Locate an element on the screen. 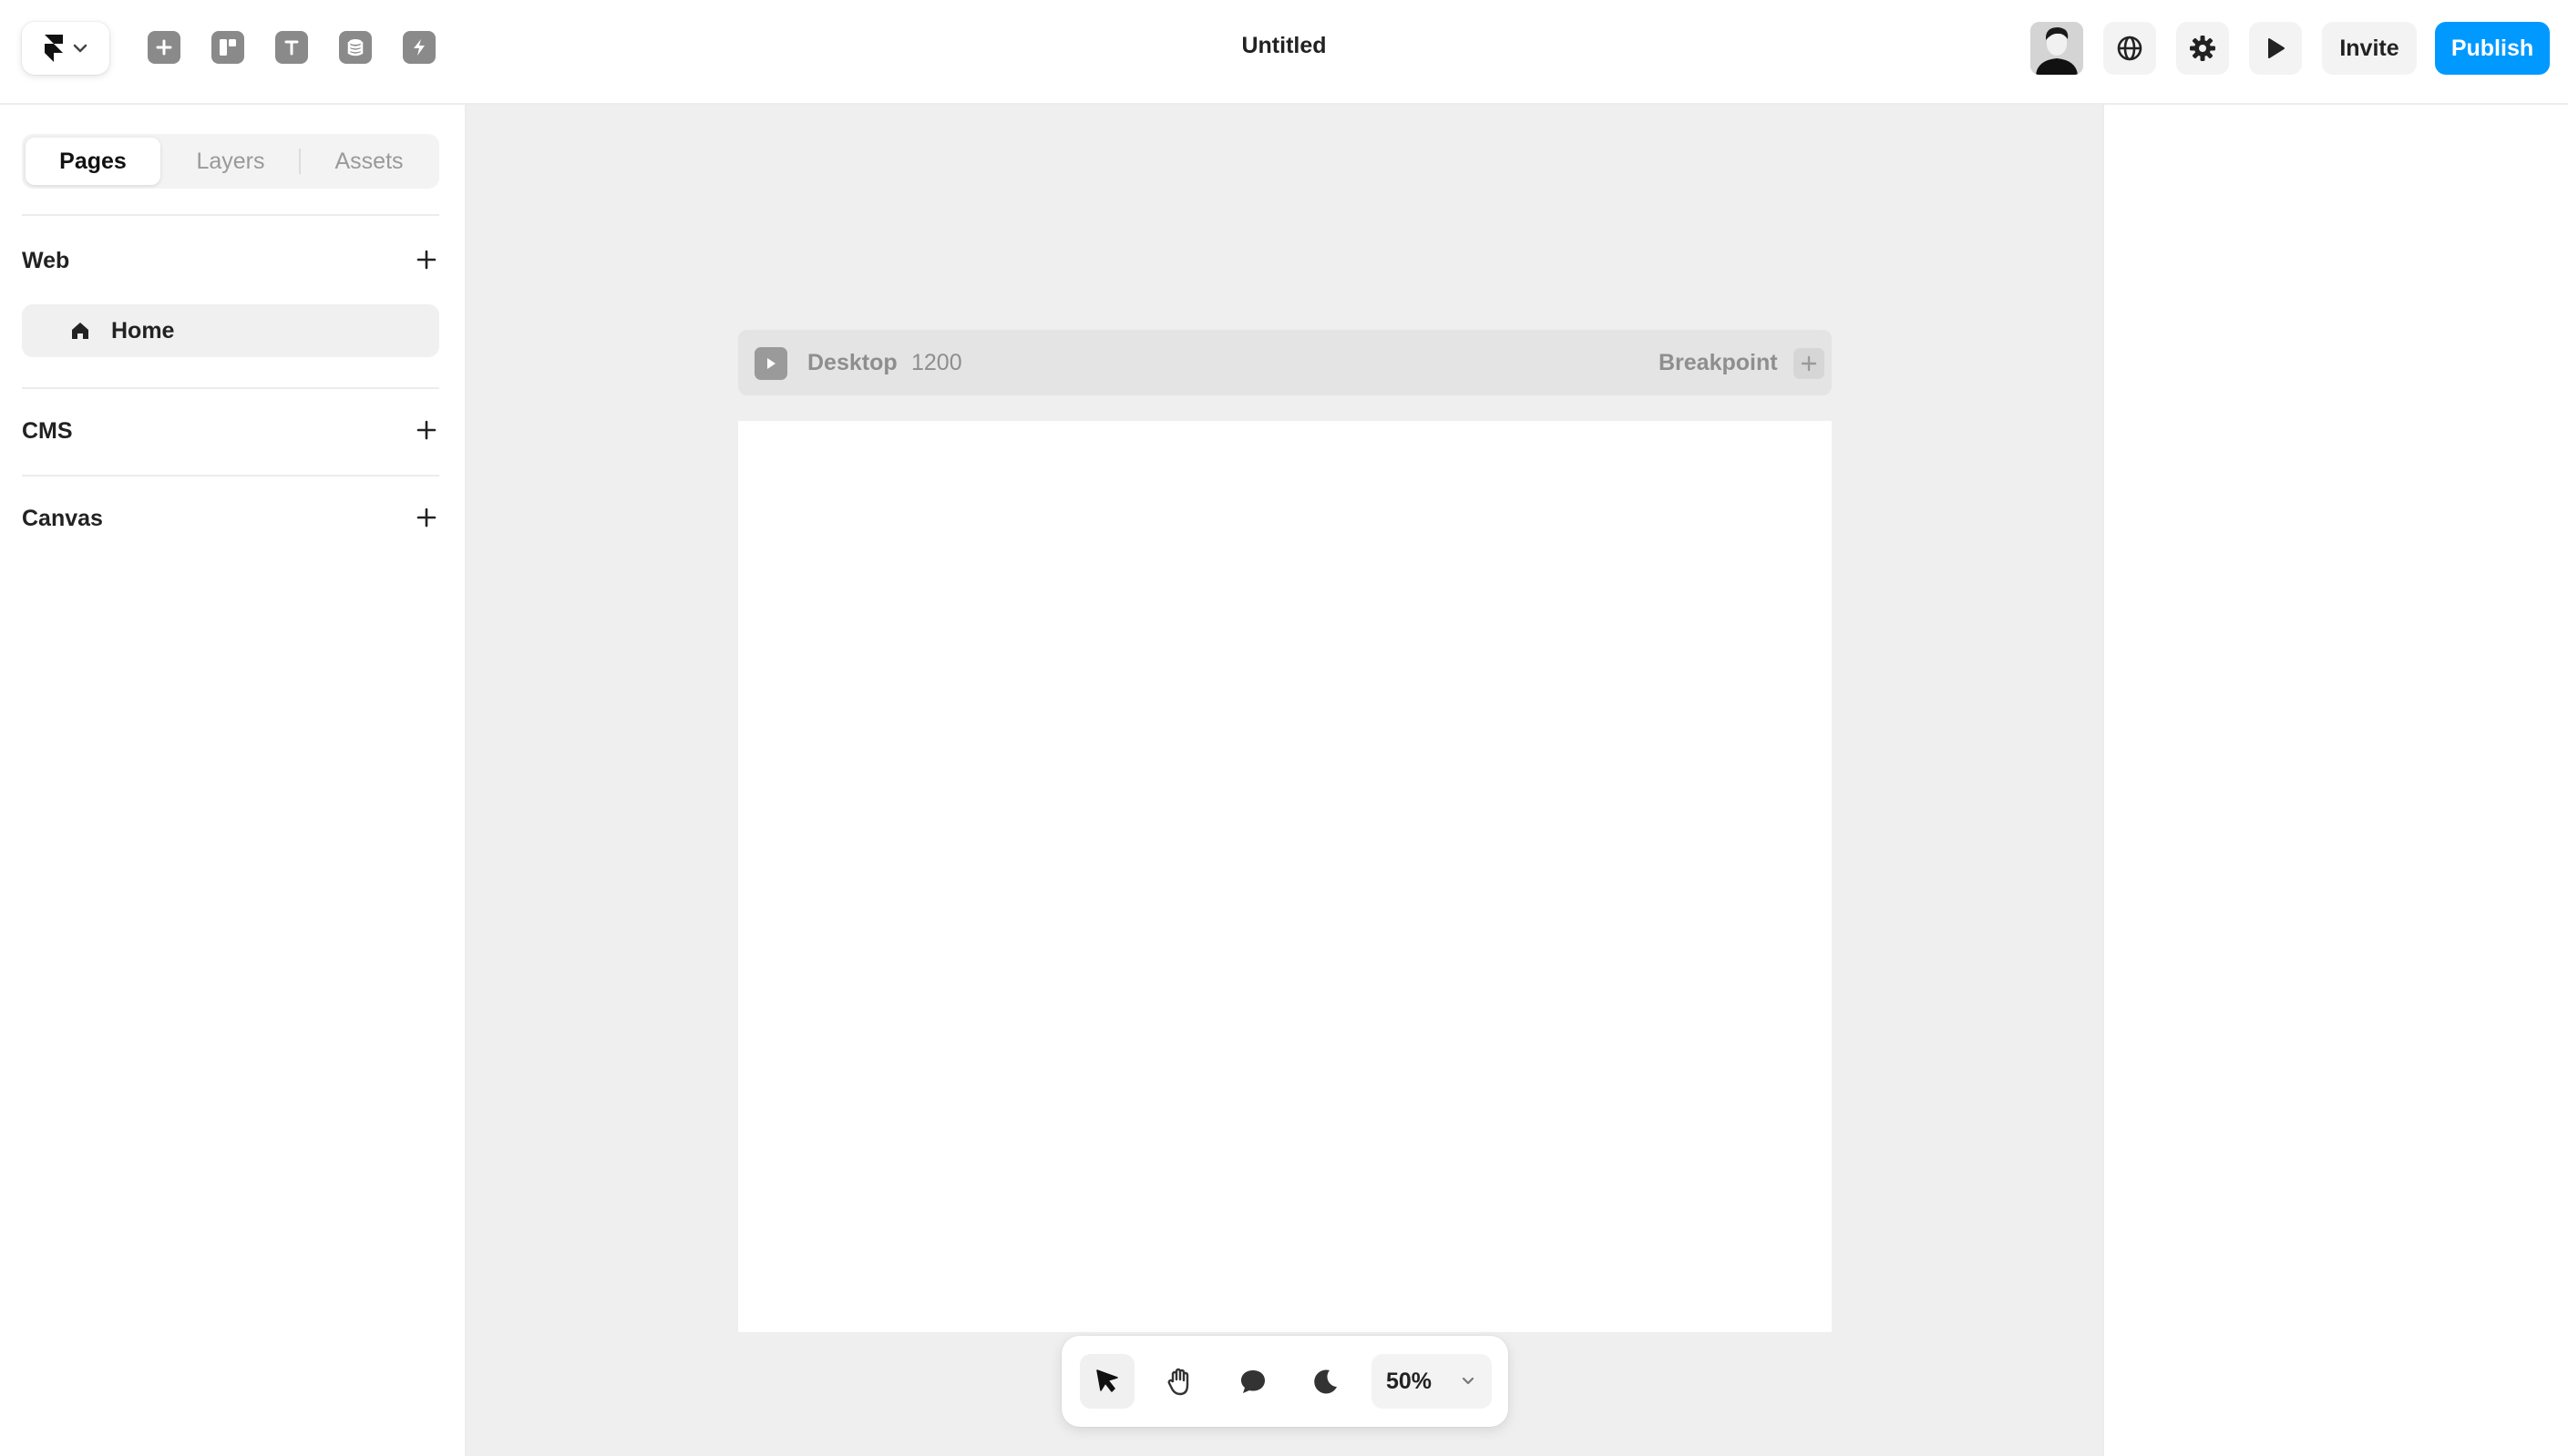 The width and height of the screenshot is (2568, 1456). preview-button is located at coordinates (2275, 48).